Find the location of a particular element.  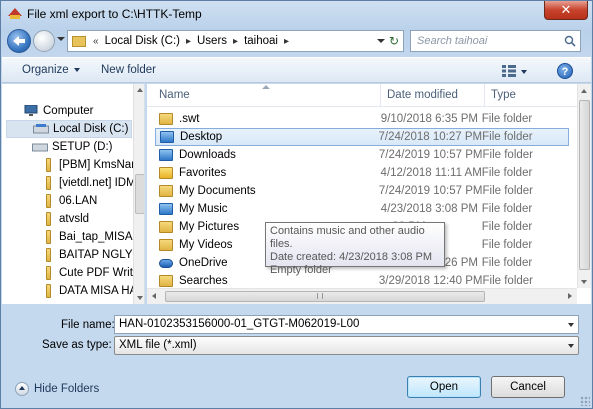

breadcrumb-overflow: « is located at coordinates (96, 41).